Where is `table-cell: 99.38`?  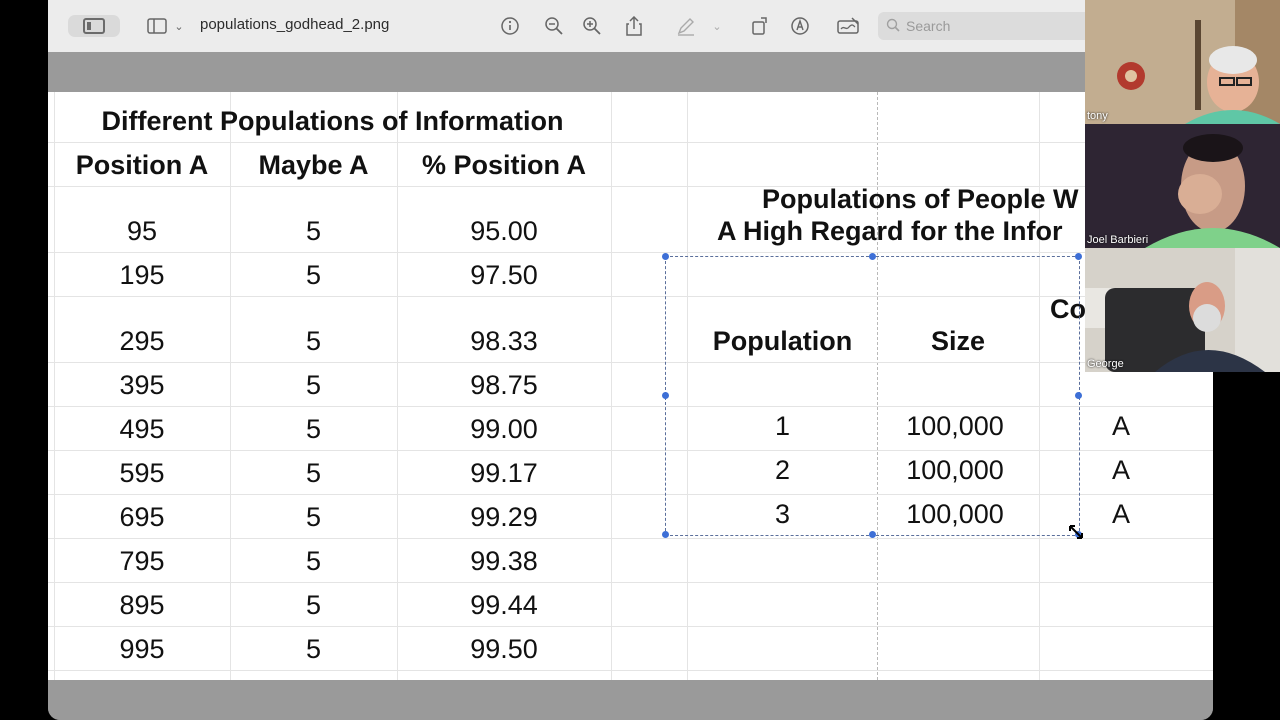 table-cell: 99.38 is located at coordinates (504, 561).